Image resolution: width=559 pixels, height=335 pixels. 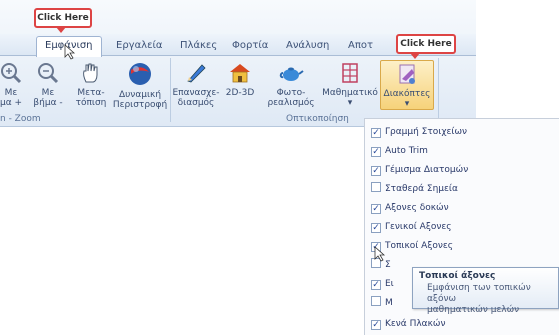 I want to click on menu-item-label: Αξονες δοκών, so click(x=417, y=208).